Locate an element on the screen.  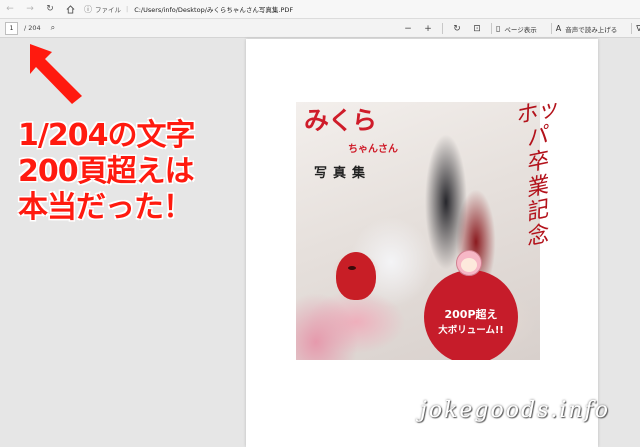
draw-icon: ∇ is located at coordinates (638, 28).